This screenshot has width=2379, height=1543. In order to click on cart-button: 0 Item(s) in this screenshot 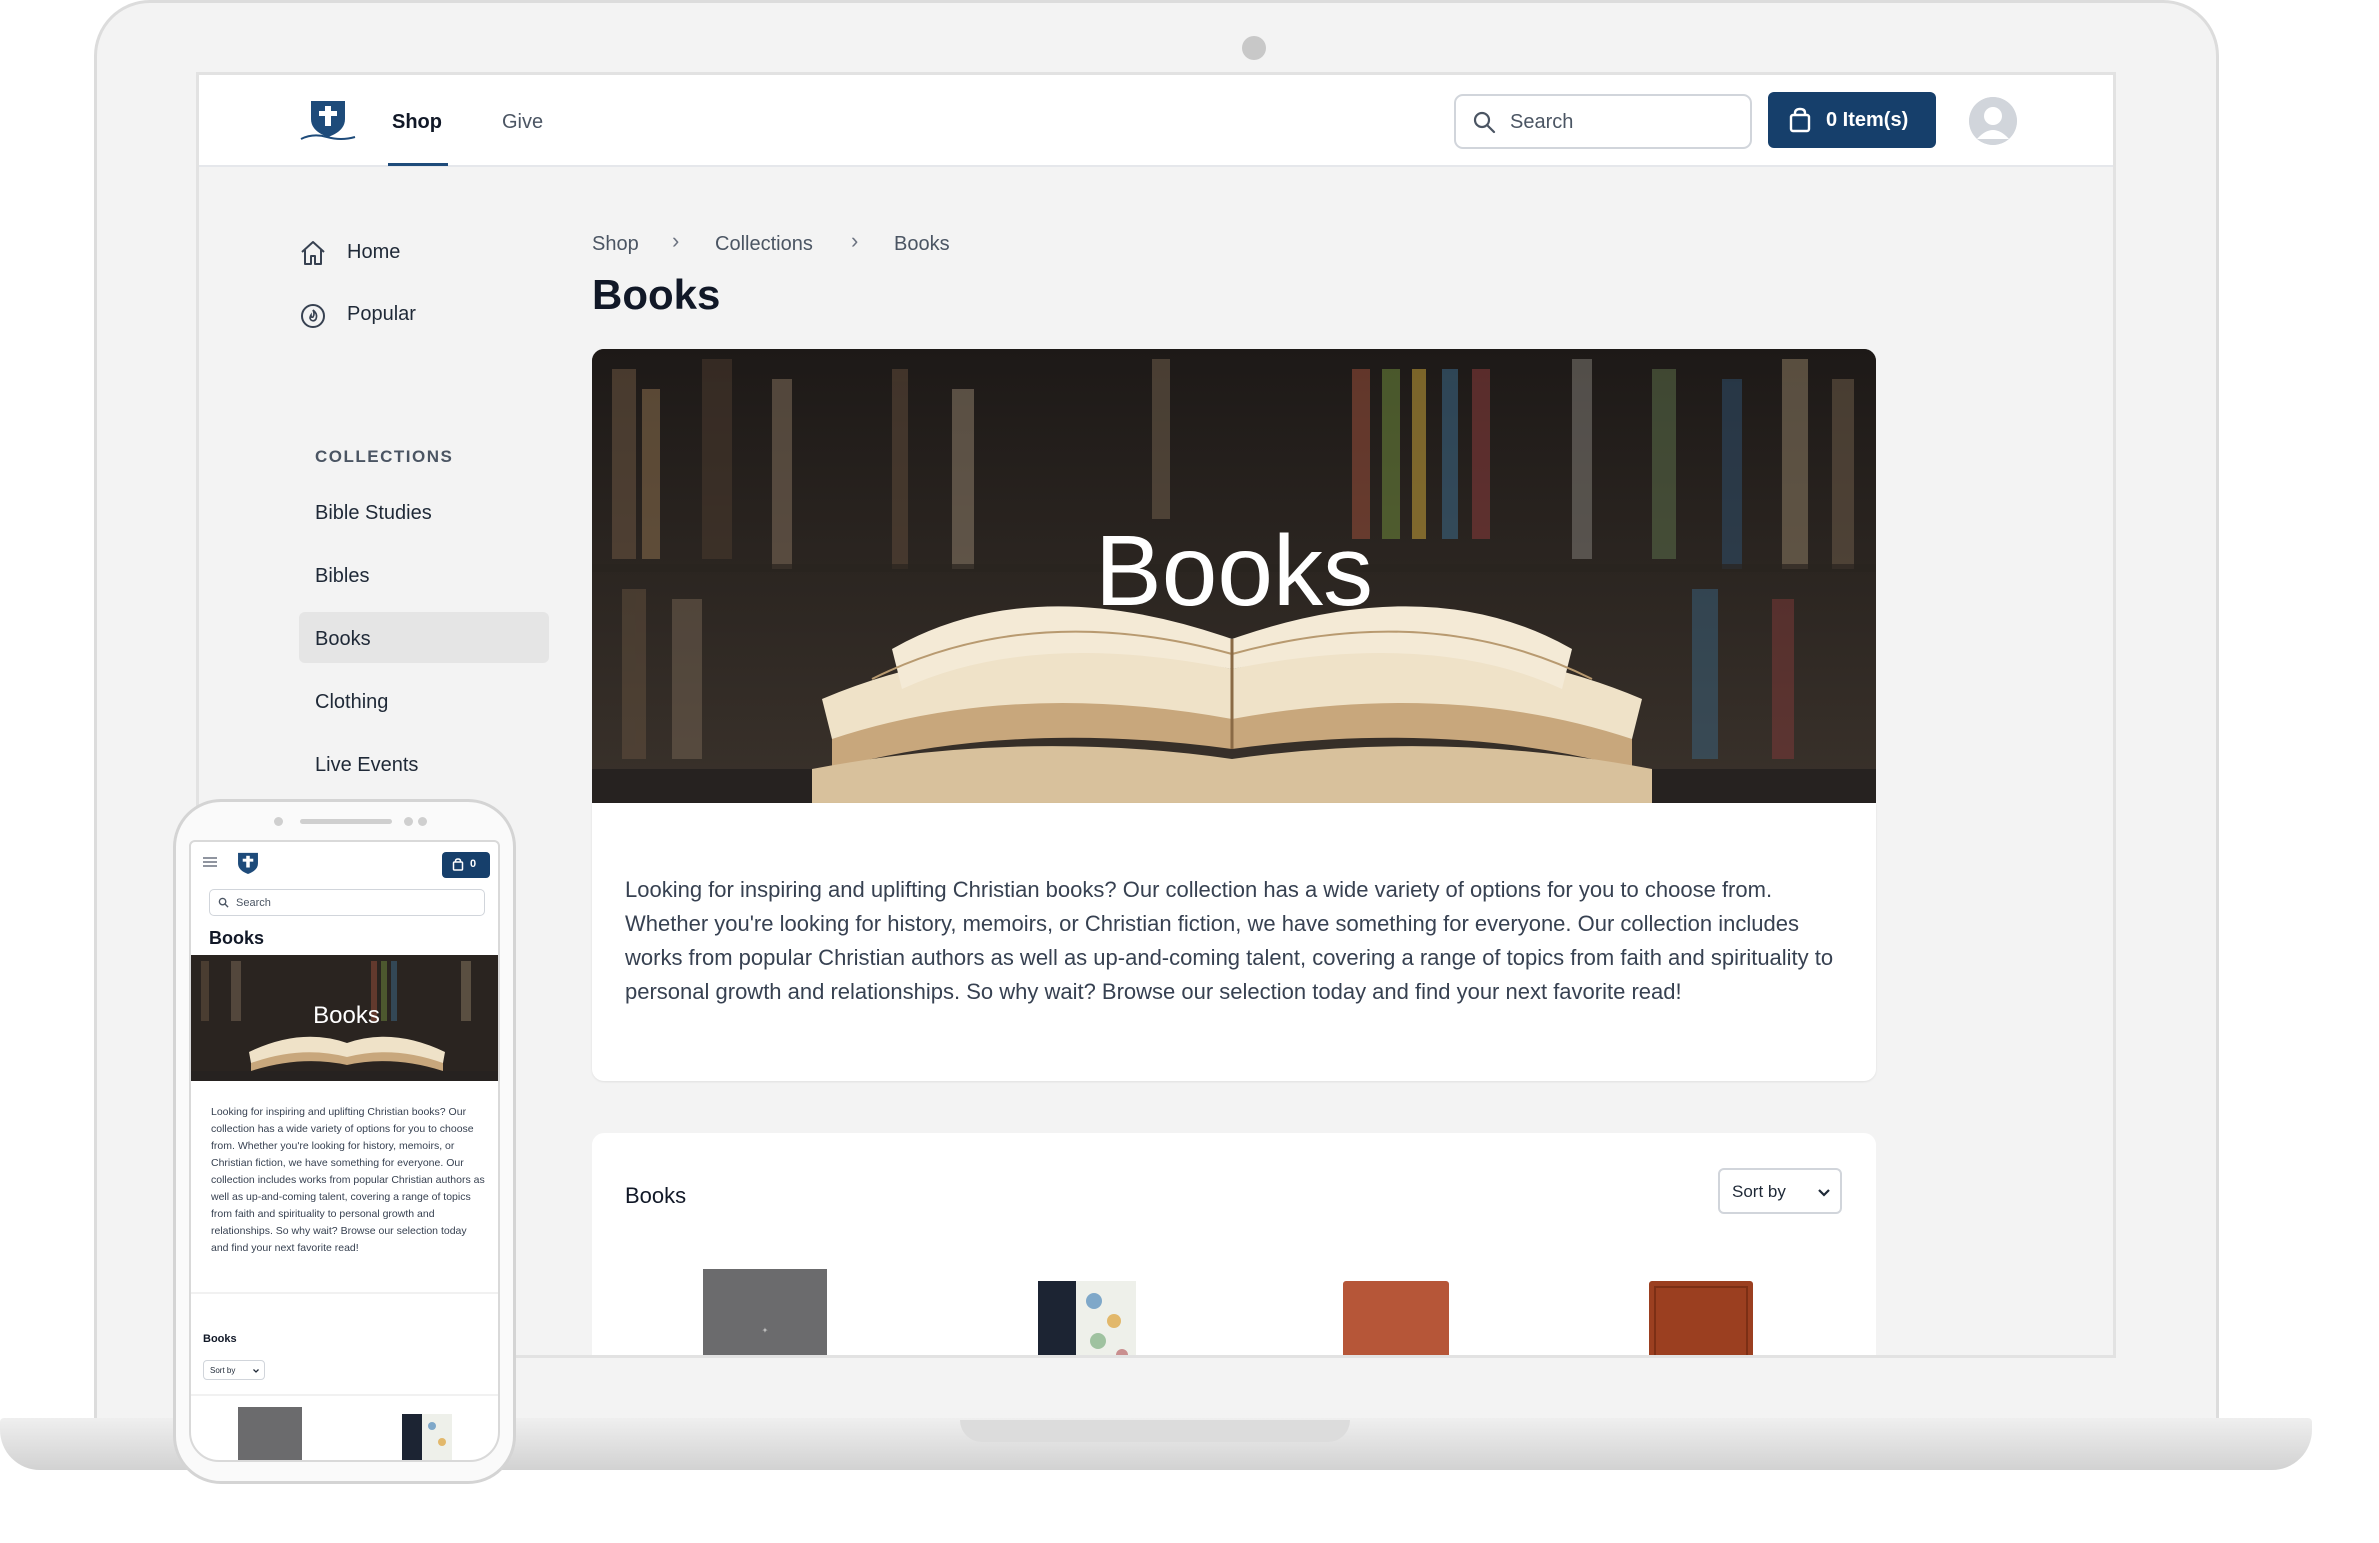, I will do `click(1852, 120)`.